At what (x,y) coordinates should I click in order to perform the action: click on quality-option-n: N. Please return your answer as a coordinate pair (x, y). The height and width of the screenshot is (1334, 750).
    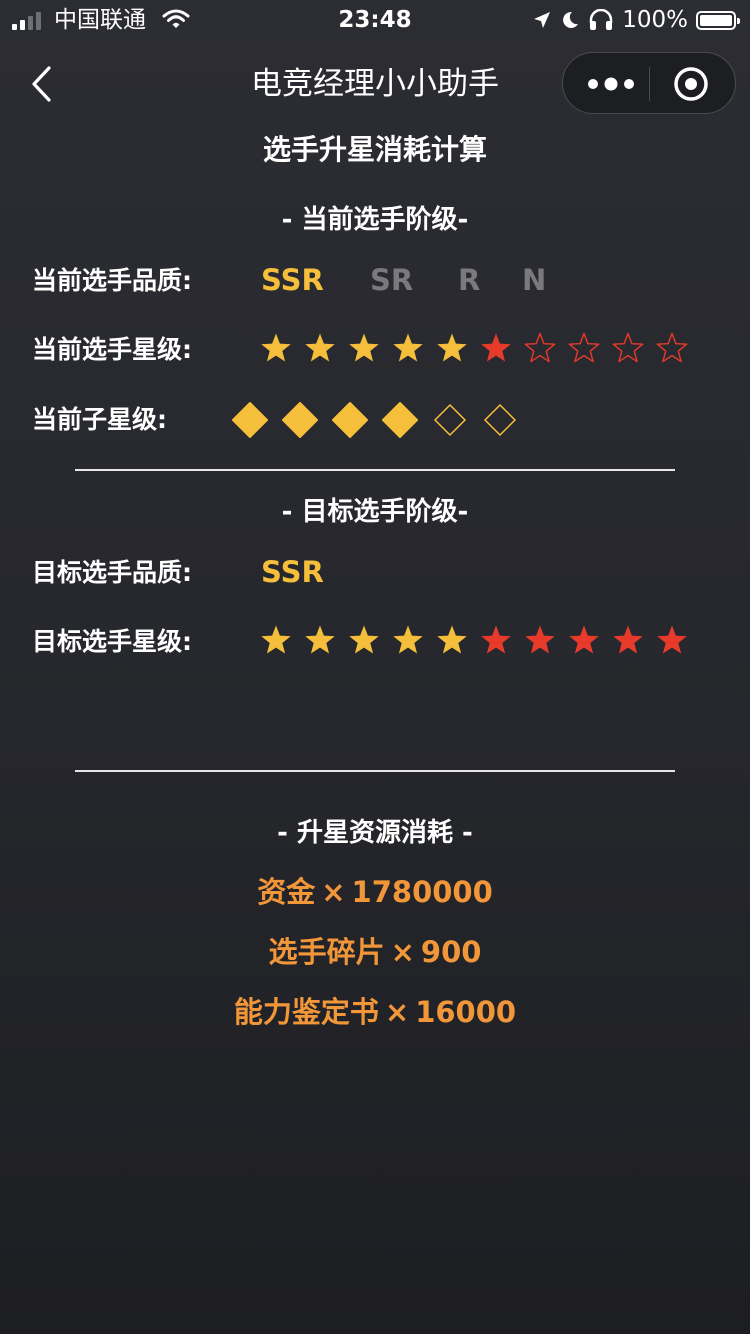
    Looking at the image, I should click on (534, 280).